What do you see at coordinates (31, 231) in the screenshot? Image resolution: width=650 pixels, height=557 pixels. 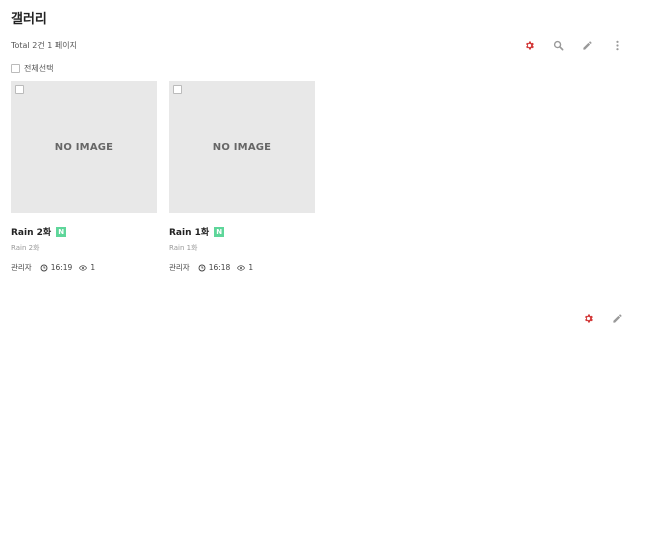 I see `post-title-text: Rain 2화` at bounding box center [31, 231].